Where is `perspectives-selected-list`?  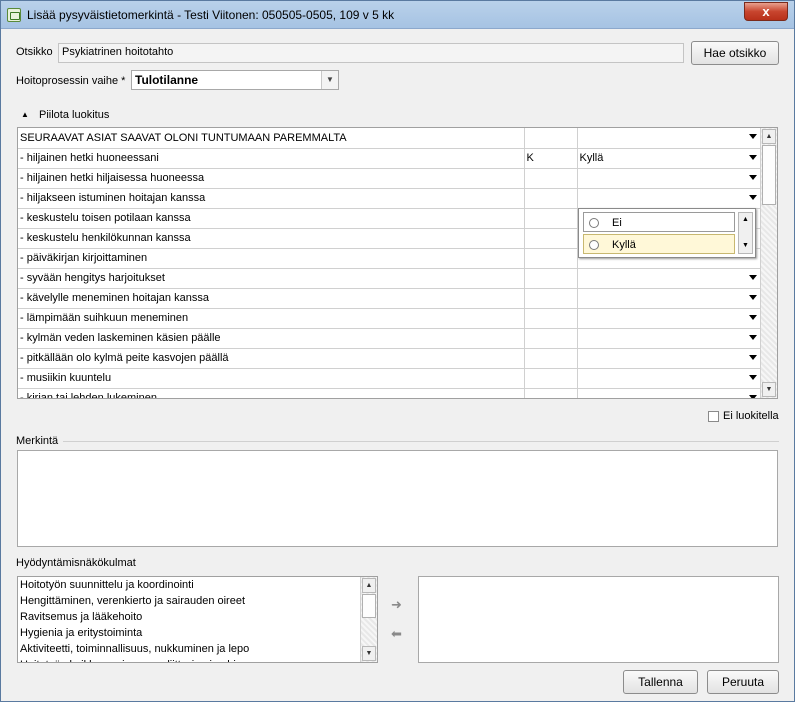
perspectives-selected-list is located at coordinates (598, 619).